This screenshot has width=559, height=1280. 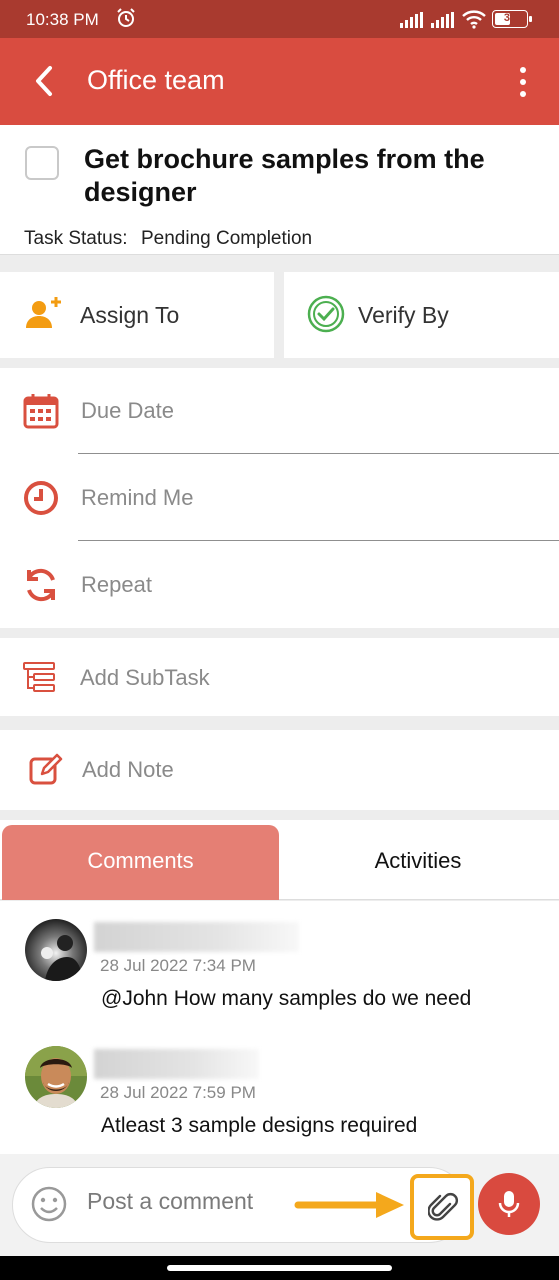 I want to click on tab-comments: Comments, so click(x=140, y=862).